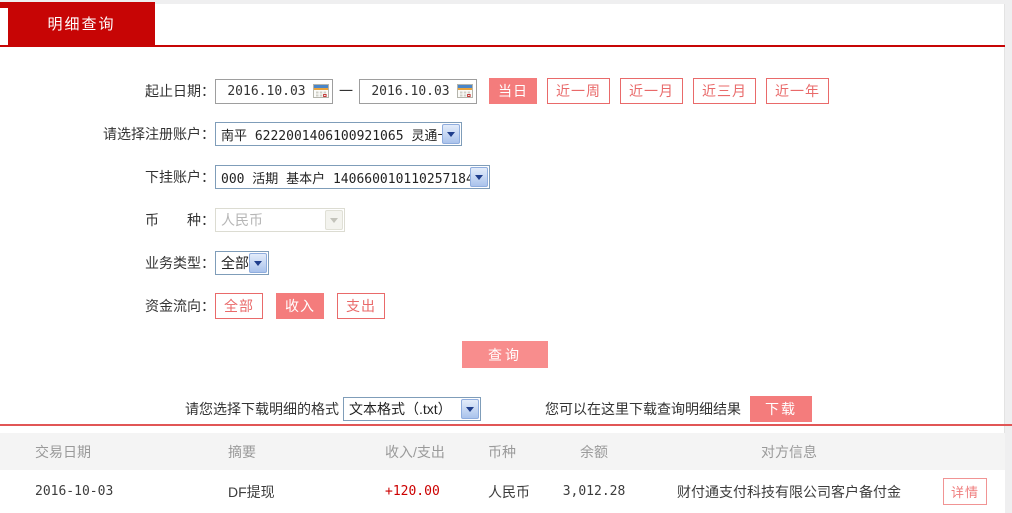 This screenshot has height=513, width=1012. Describe the element at coordinates (242, 220) in the screenshot. I see `currency-value: 人民币` at that location.